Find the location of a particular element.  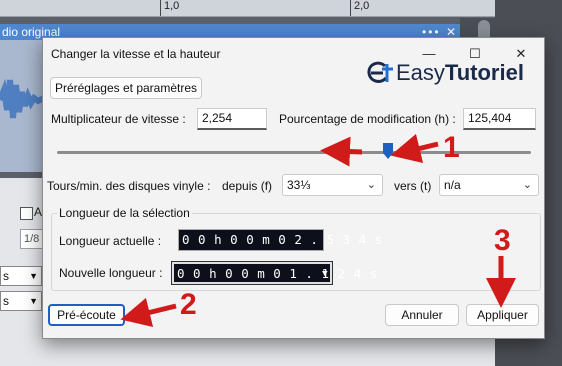

to-rpm-value: n/a is located at coordinates (452, 185).